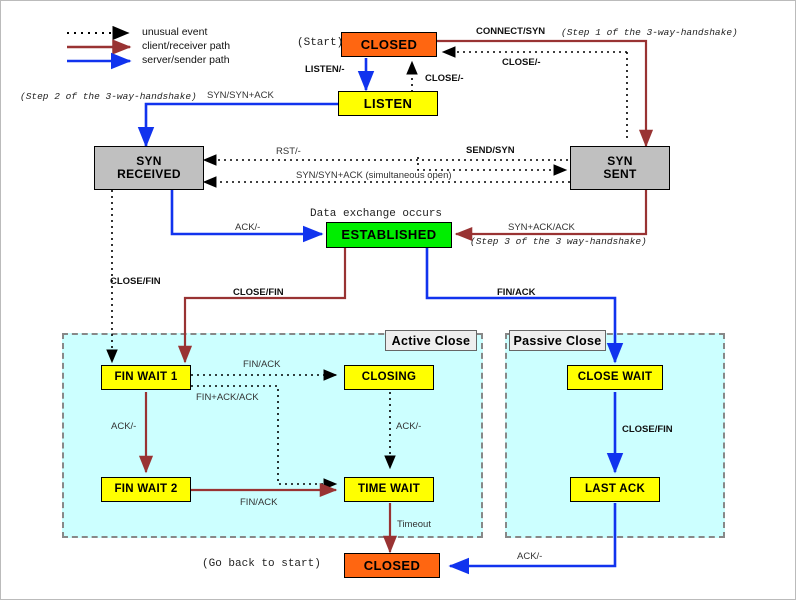  I want to click on label-simultaneous-open: (simultaneous open), so click(408, 175).